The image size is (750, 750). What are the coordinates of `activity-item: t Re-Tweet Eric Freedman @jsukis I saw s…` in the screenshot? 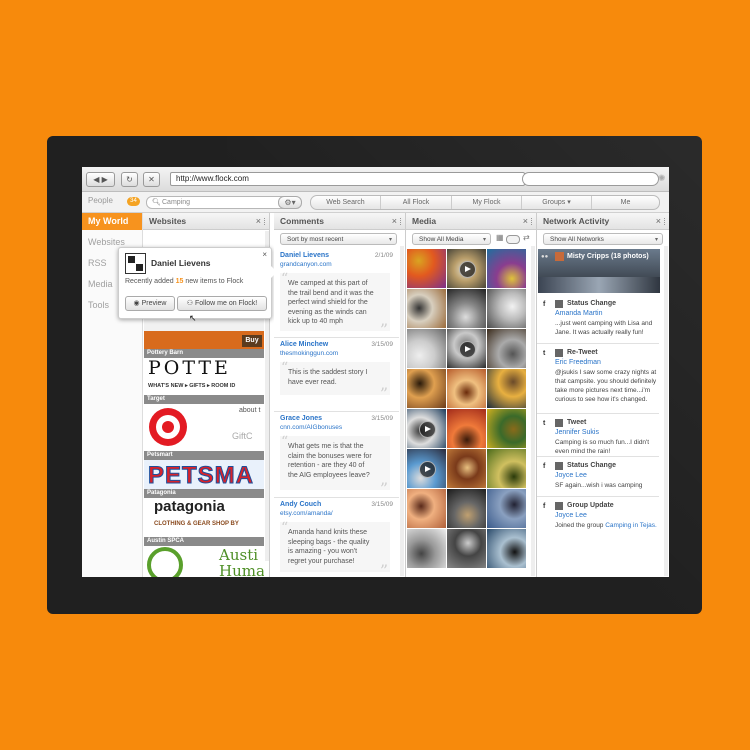 It's located at (598, 379).